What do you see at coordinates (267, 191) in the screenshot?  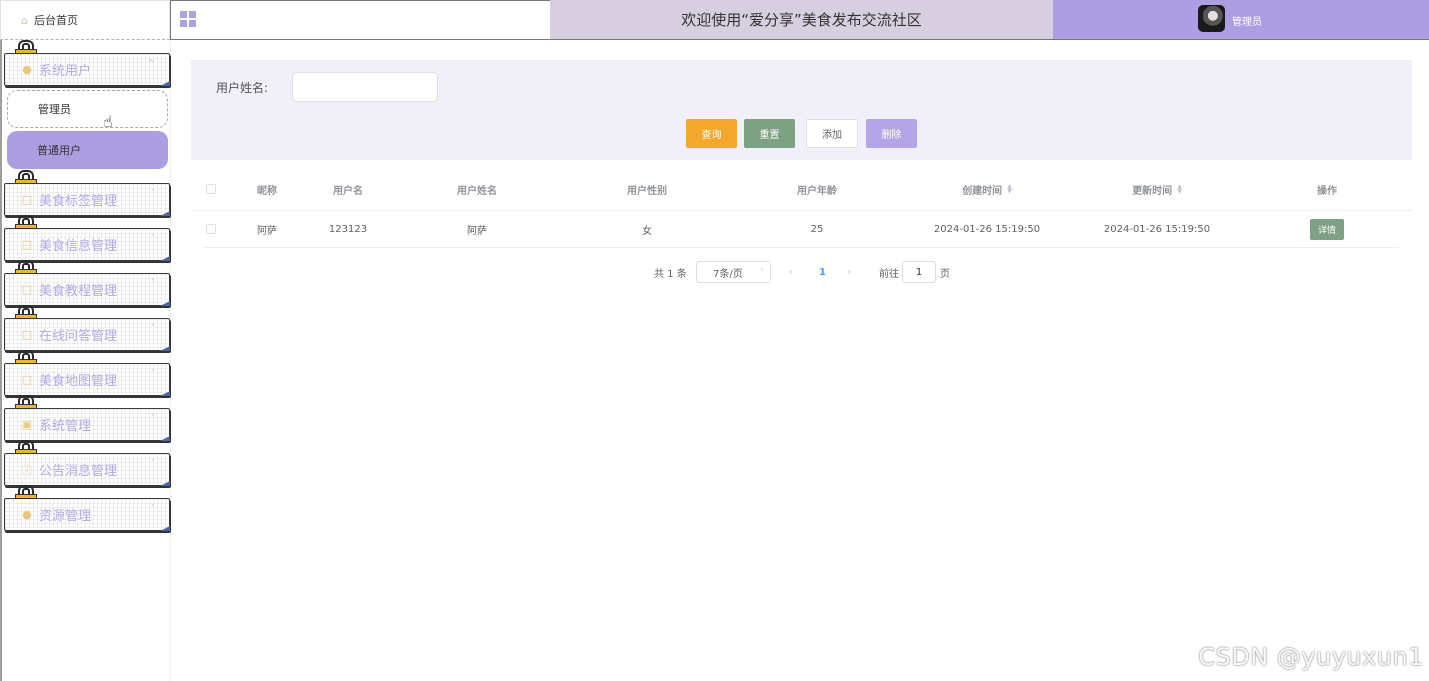 I see `column-header-nickname: 昵称` at bounding box center [267, 191].